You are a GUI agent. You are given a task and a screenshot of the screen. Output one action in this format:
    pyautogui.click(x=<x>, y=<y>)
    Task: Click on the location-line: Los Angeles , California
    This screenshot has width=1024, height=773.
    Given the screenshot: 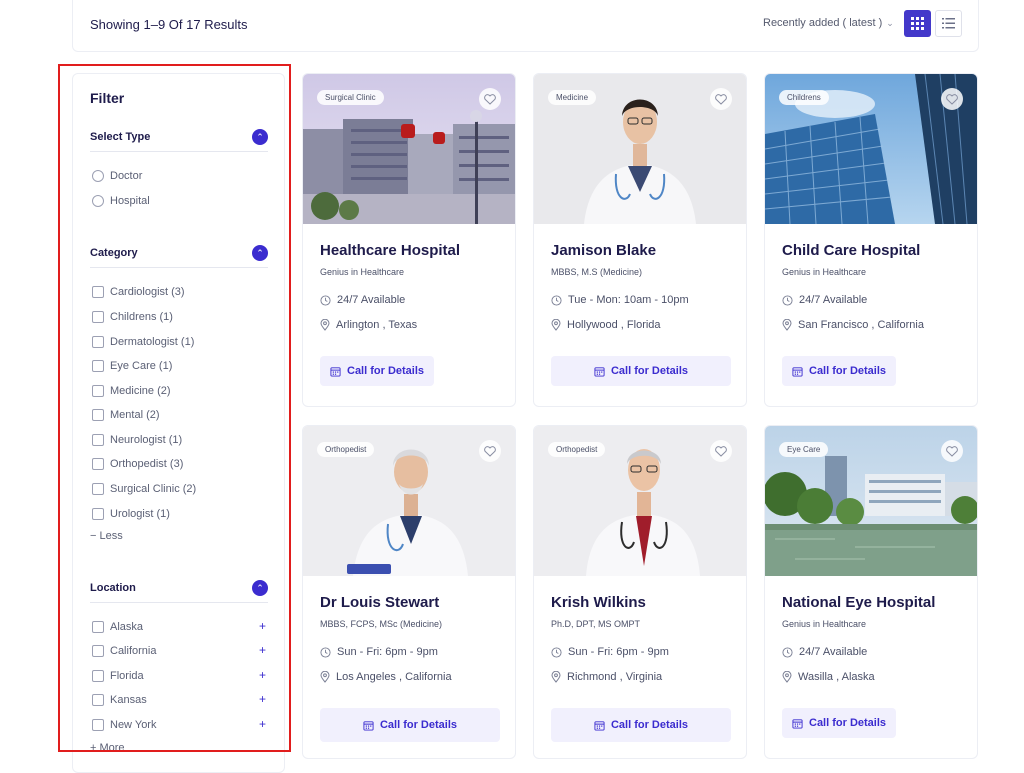 What is the action you would take?
    pyautogui.click(x=386, y=677)
    